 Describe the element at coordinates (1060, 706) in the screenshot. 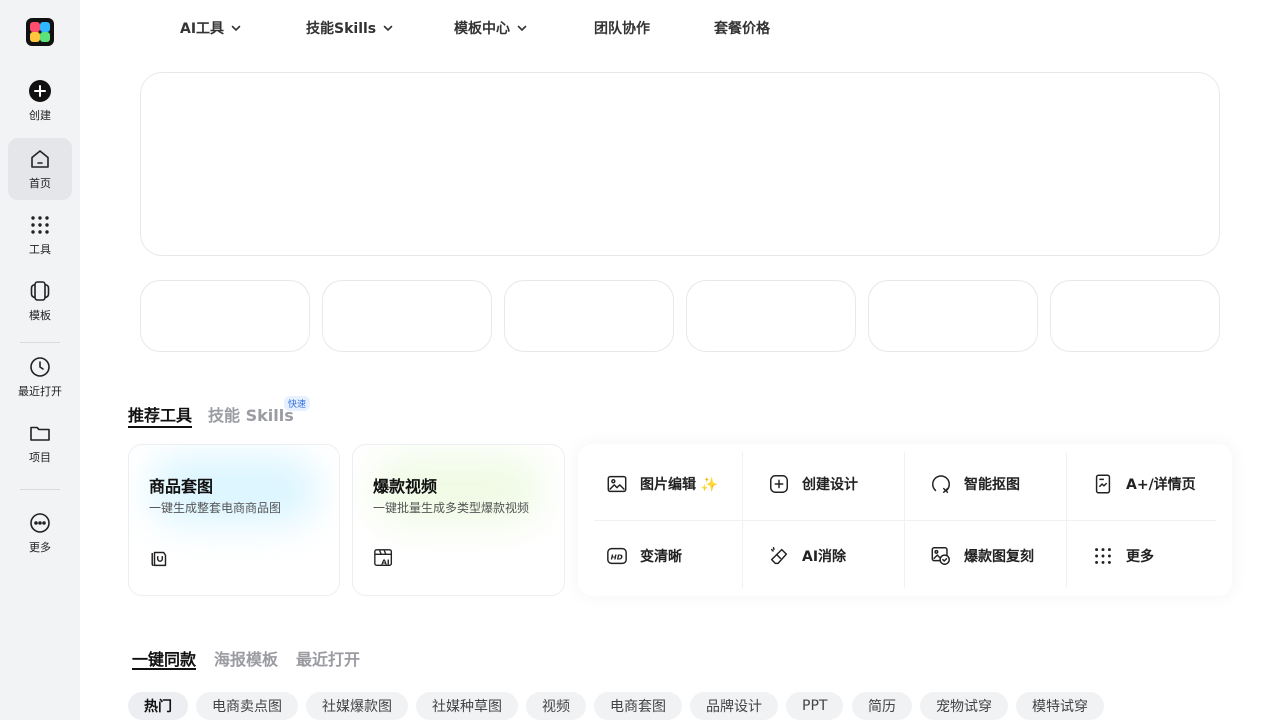

I see `filter-chip: 模特试穿` at that location.